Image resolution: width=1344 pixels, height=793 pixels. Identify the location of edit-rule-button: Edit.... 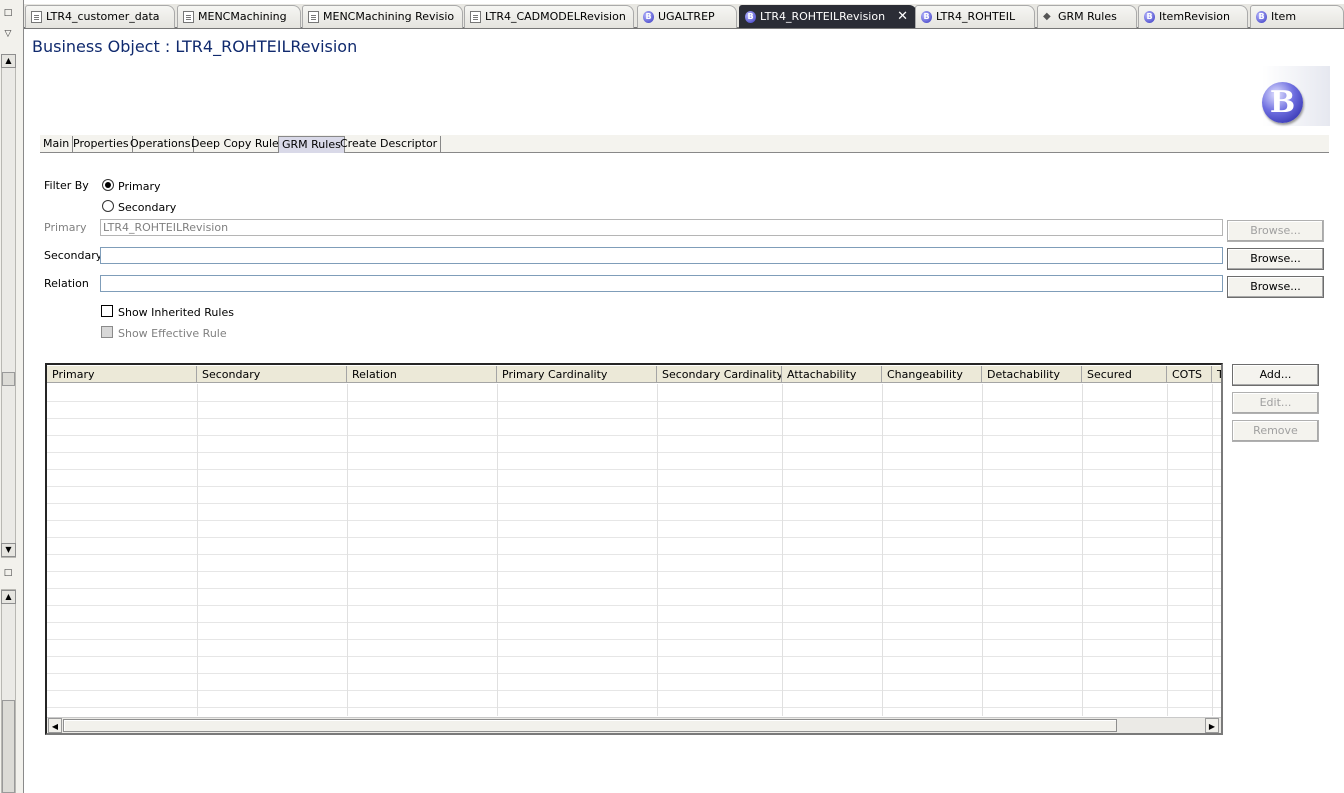
(1275, 403).